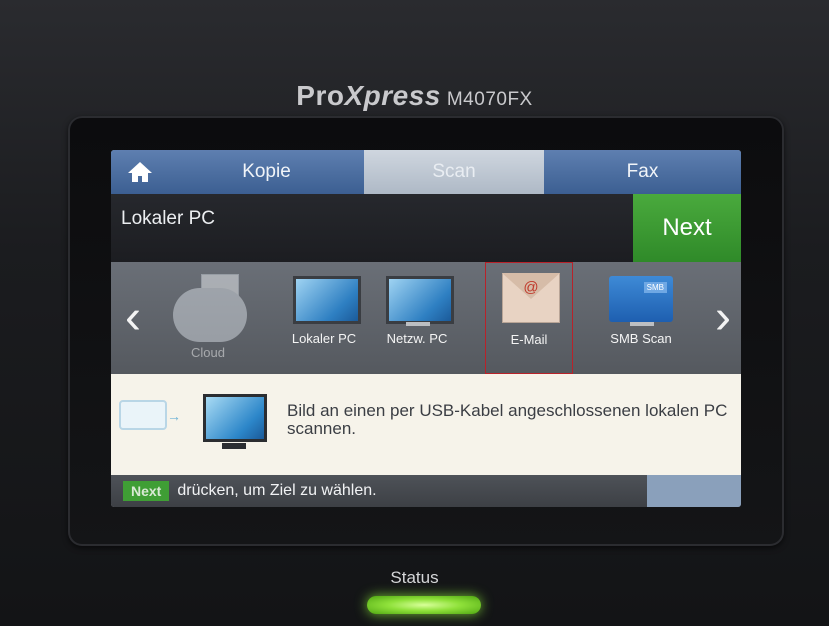 This screenshot has width=829, height=626. I want to click on destination-label: Lokaler PC, so click(324, 338).